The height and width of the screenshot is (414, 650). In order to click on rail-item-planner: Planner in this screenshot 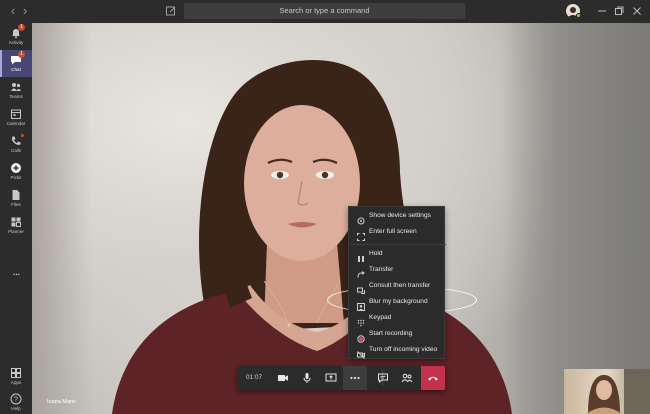, I will do `click(16, 225)`.